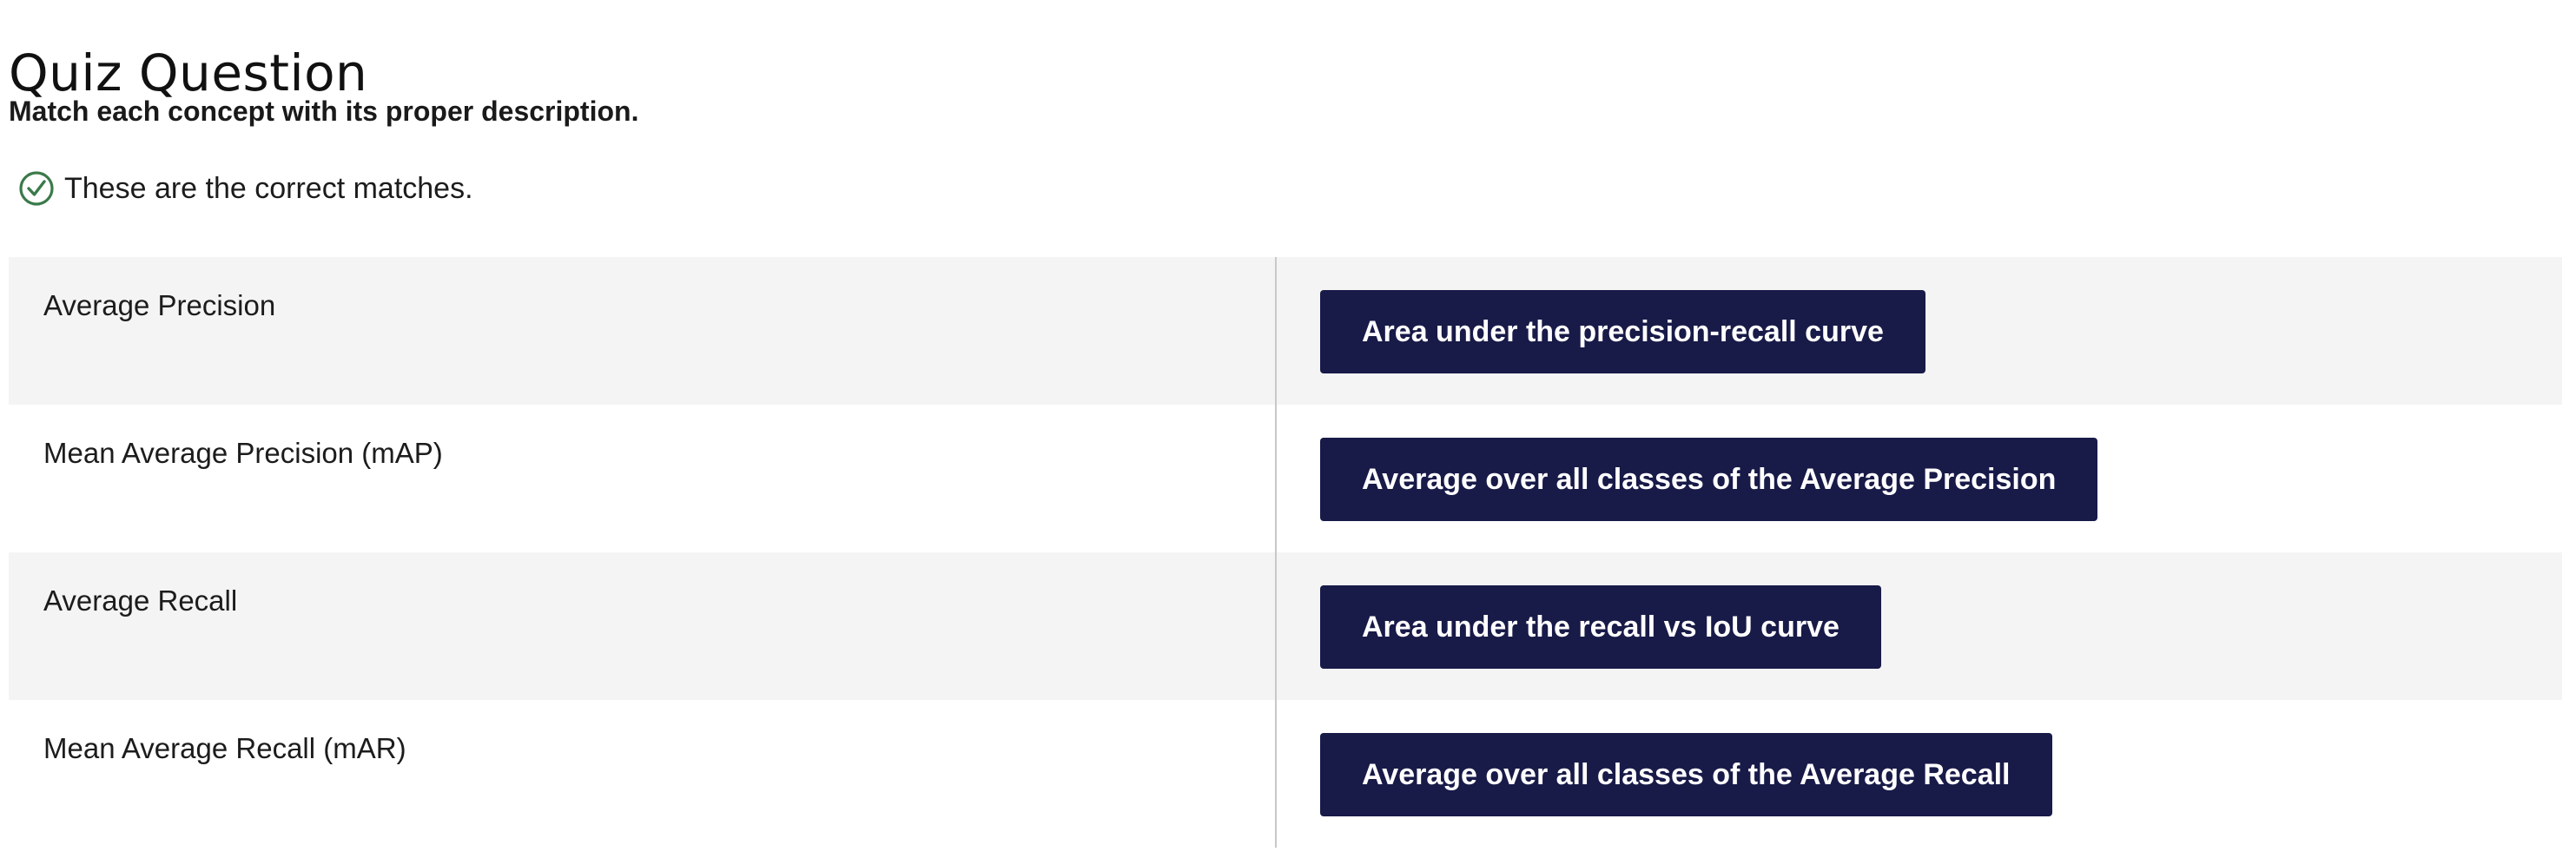  Describe the element at coordinates (243, 453) in the screenshot. I see `concept-label: Mean Average Precision (mAP)` at that location.